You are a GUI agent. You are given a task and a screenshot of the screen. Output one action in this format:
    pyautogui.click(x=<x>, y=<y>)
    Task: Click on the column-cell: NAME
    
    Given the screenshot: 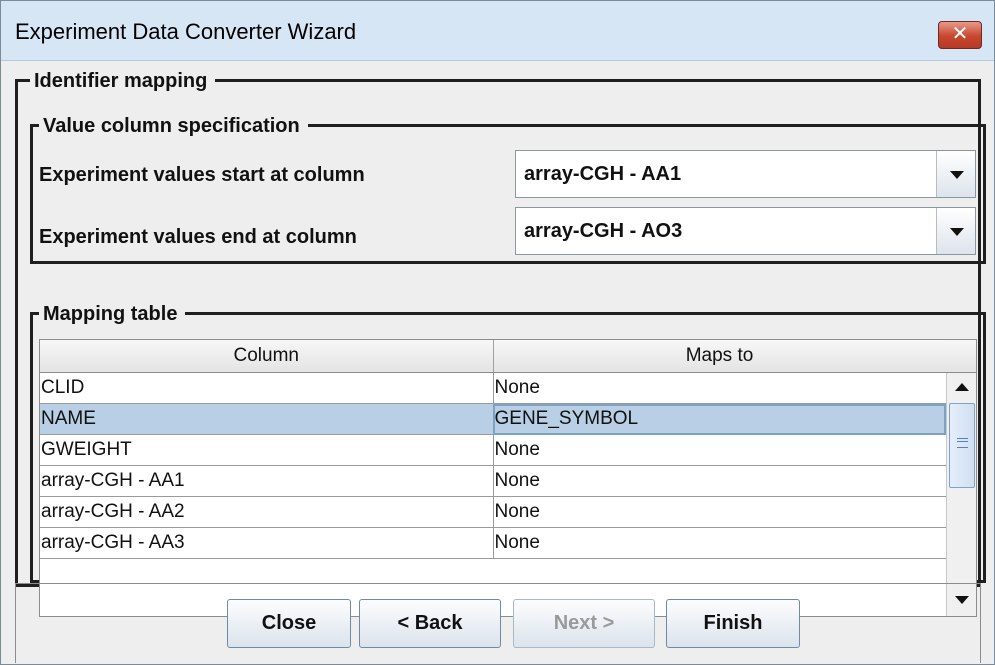 What is the action you would take?
    pyautogui.click(x=267, y=419)
    